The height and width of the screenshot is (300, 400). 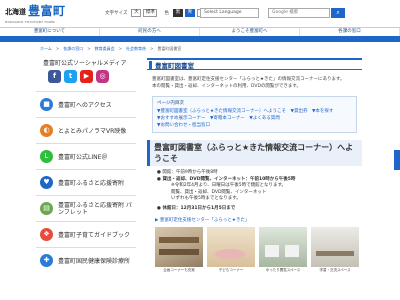 What do you see at coordinates (174, 65) in the screenshot?
I see `page-title: 豊富町図書室` at bounding box center [174, 65].